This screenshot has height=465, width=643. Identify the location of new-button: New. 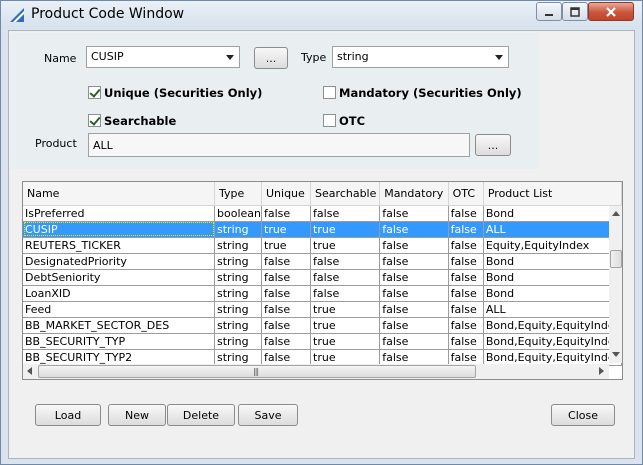
(137, 415).